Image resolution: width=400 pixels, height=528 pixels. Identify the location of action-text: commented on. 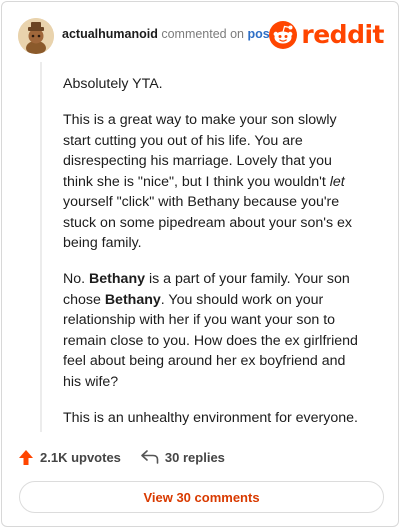
(203, 34).